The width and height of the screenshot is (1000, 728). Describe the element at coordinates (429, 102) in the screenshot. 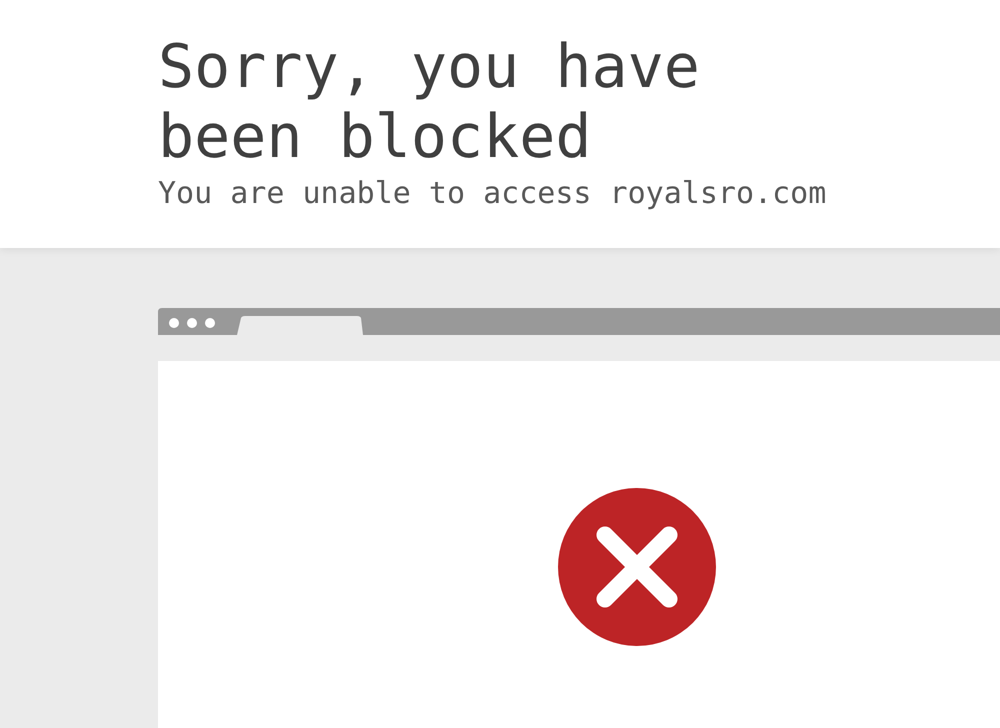

I see `page-heading: Sorry, you have been blocked` at that location.